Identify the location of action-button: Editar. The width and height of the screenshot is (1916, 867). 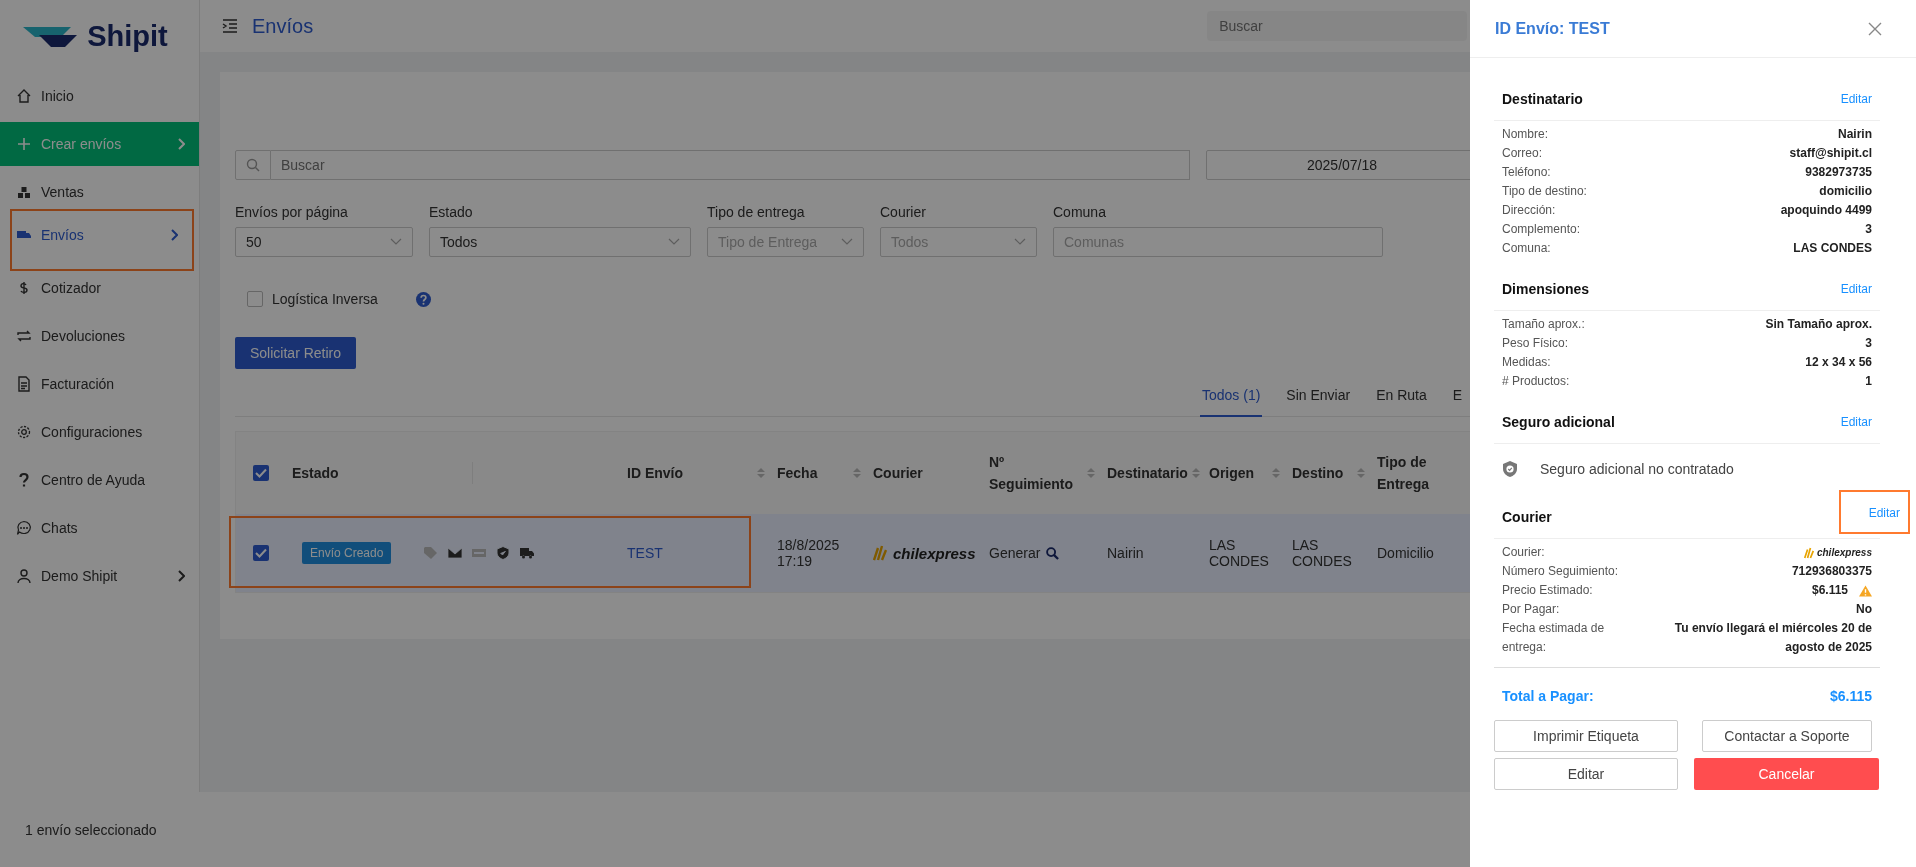
(1586, 774).